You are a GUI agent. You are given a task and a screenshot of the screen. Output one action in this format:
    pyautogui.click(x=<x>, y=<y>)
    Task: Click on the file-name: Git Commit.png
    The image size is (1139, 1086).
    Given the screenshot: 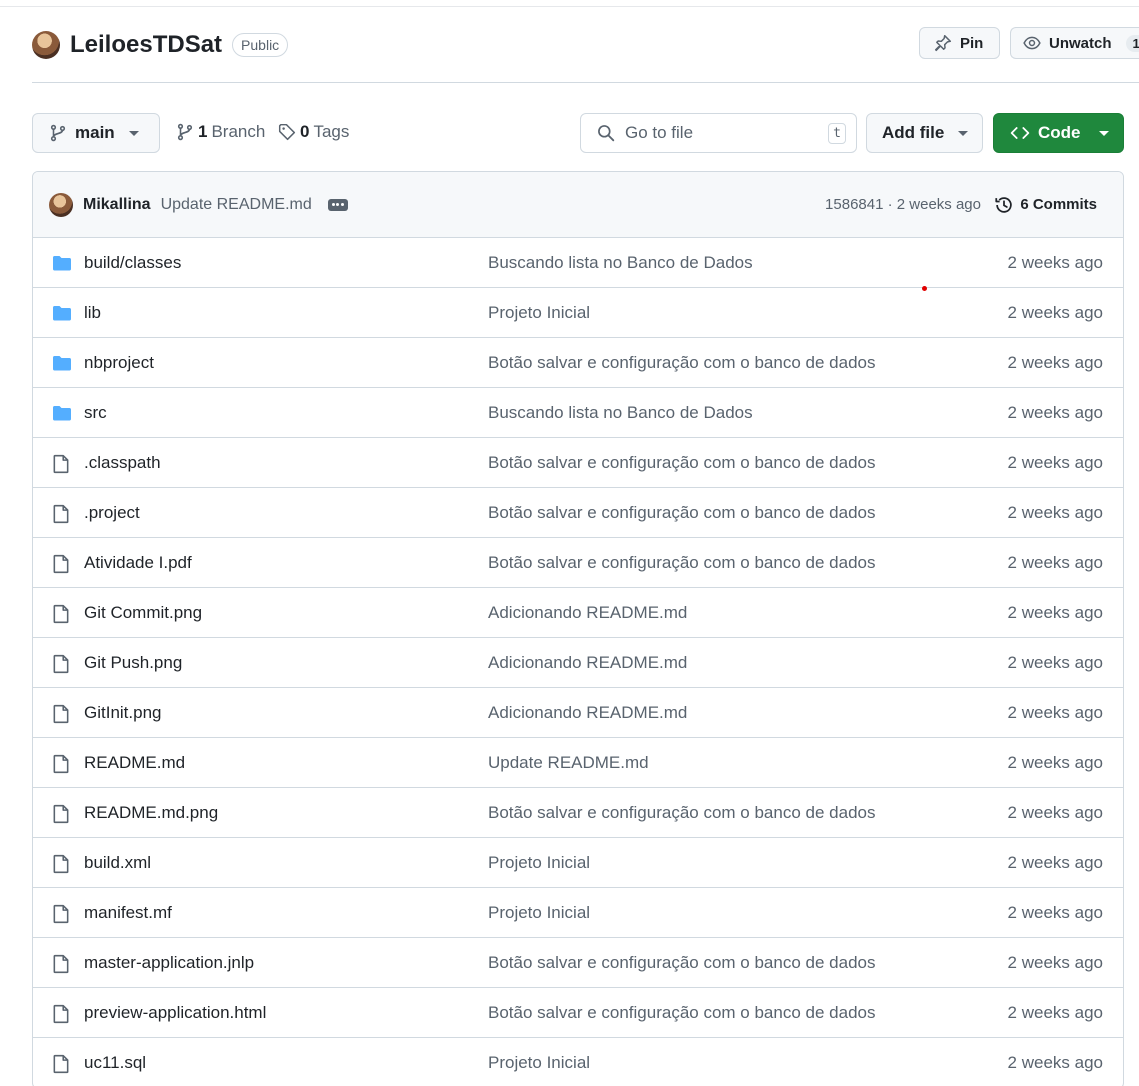 What is the action you would take?
    pyautogui.click(x=143, y=613)
    